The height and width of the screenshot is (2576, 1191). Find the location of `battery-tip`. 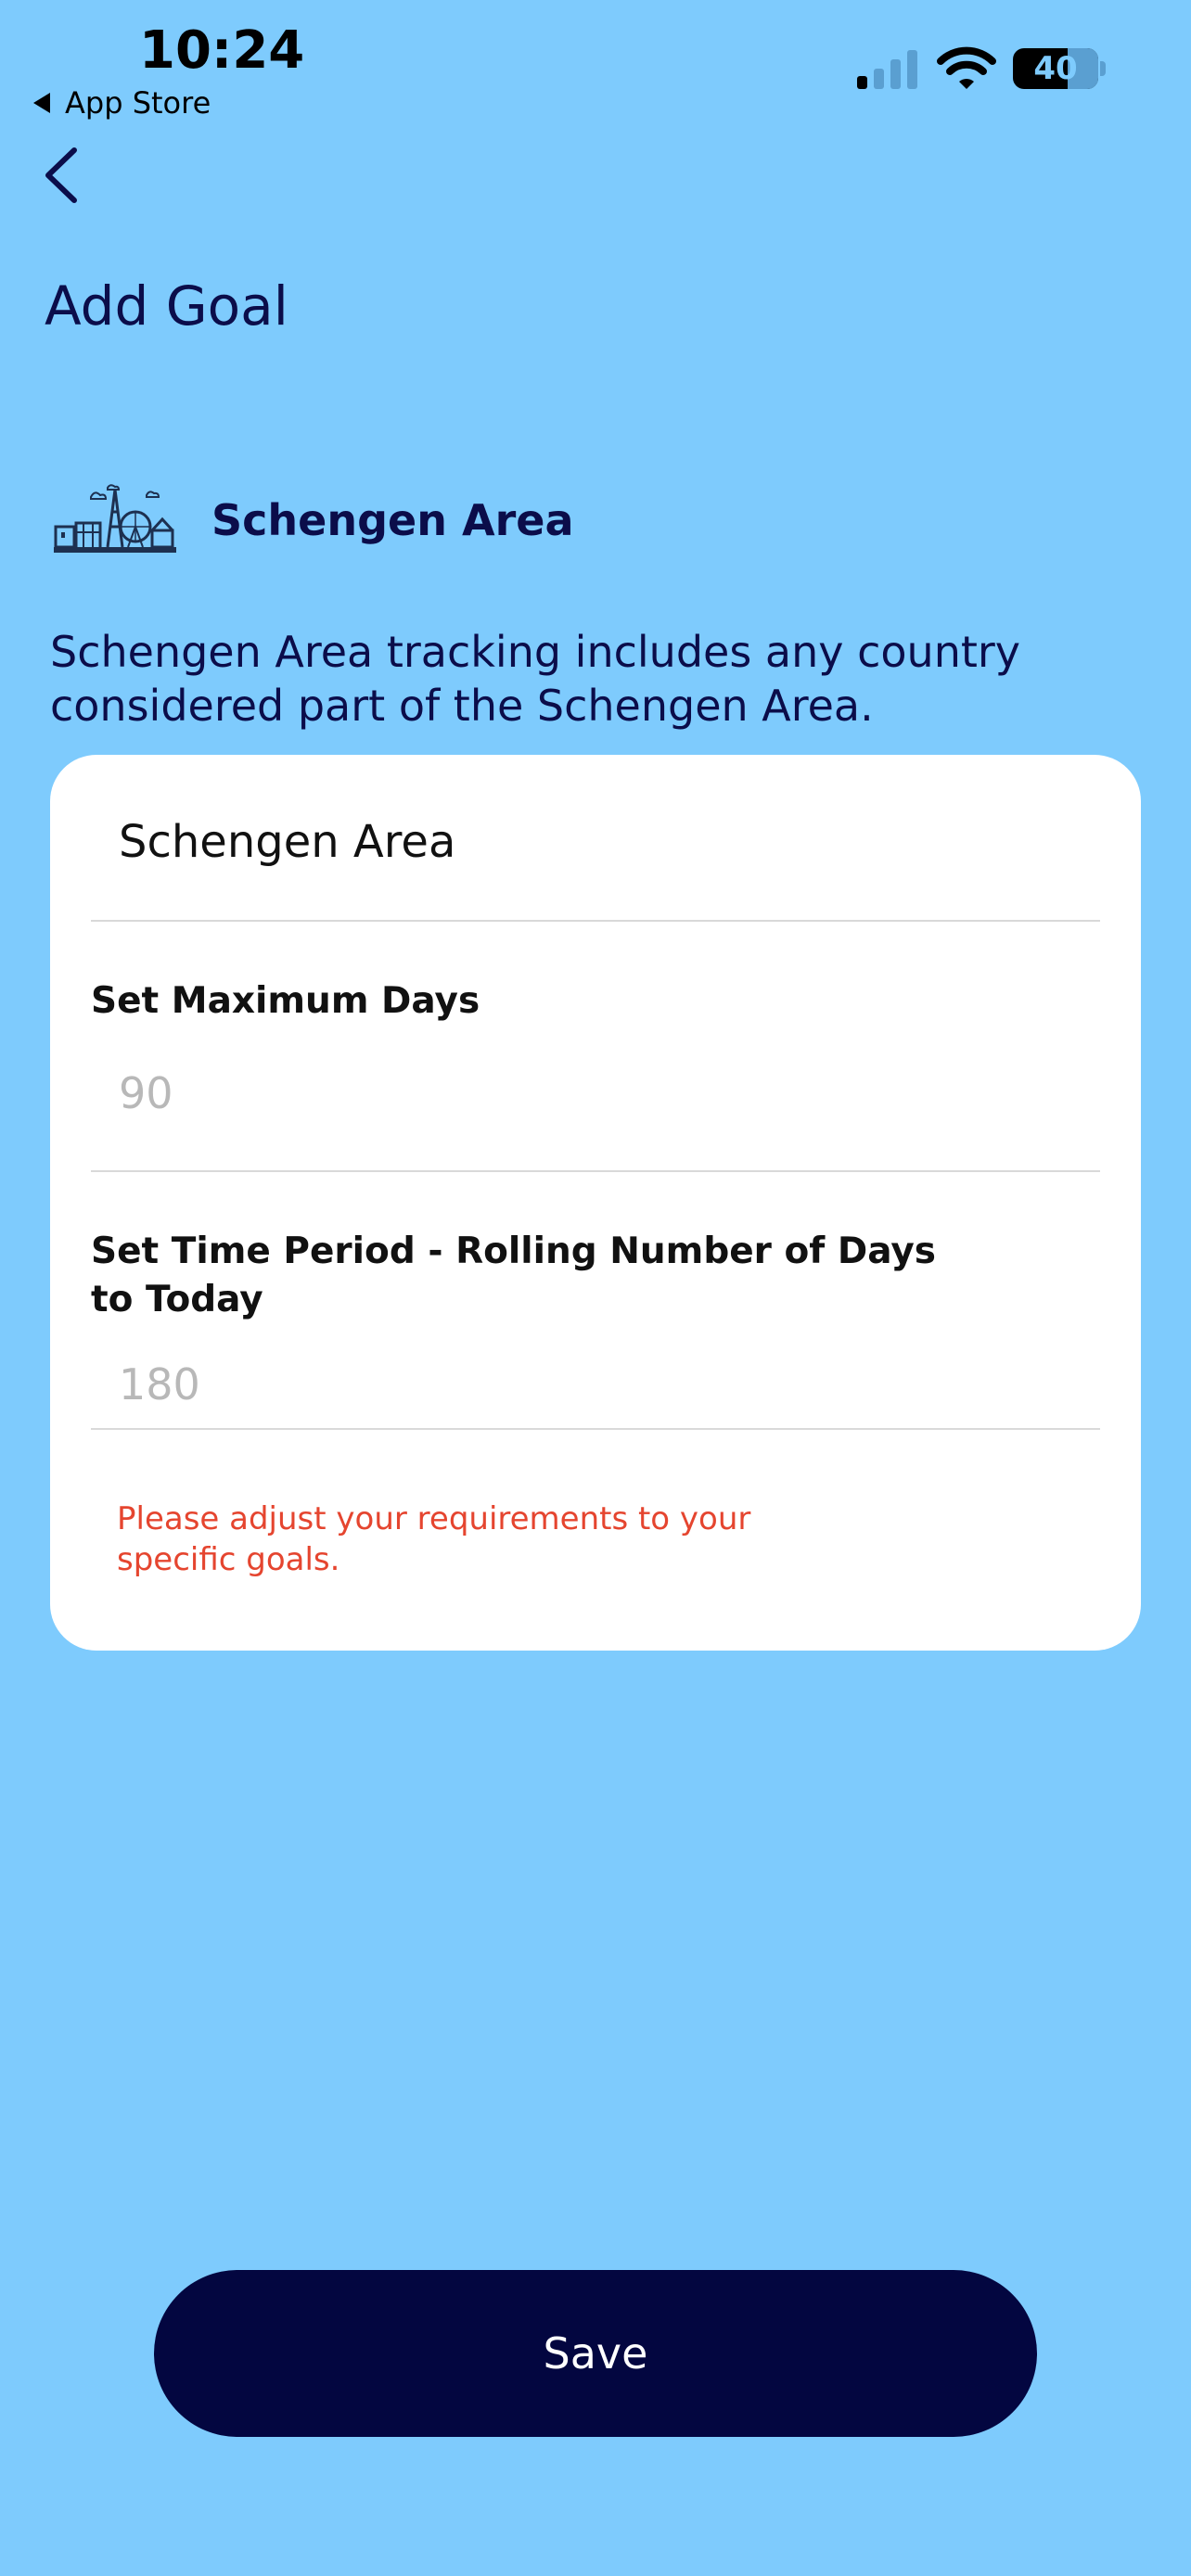

battery-tip is located at coordinates (1103, 68).